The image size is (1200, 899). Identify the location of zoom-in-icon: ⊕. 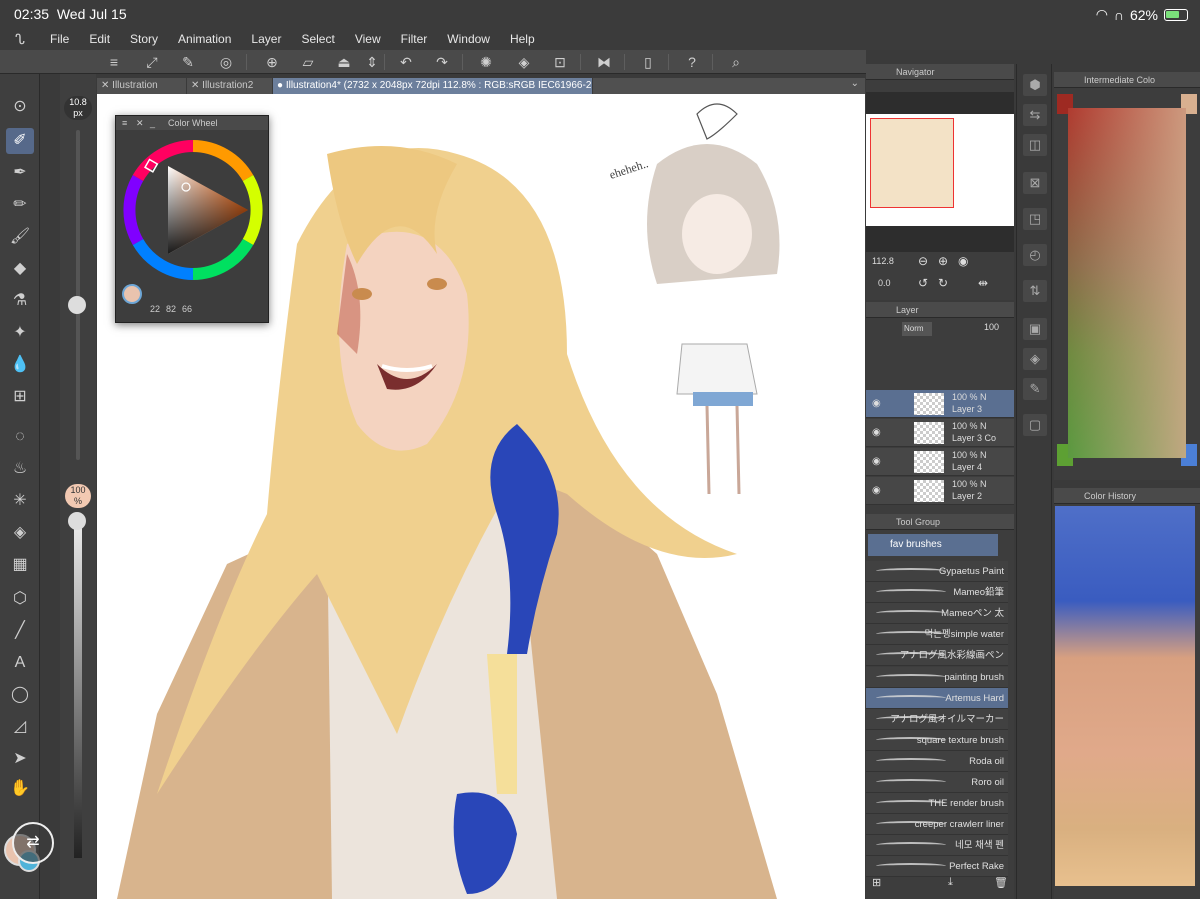
(943, 261).